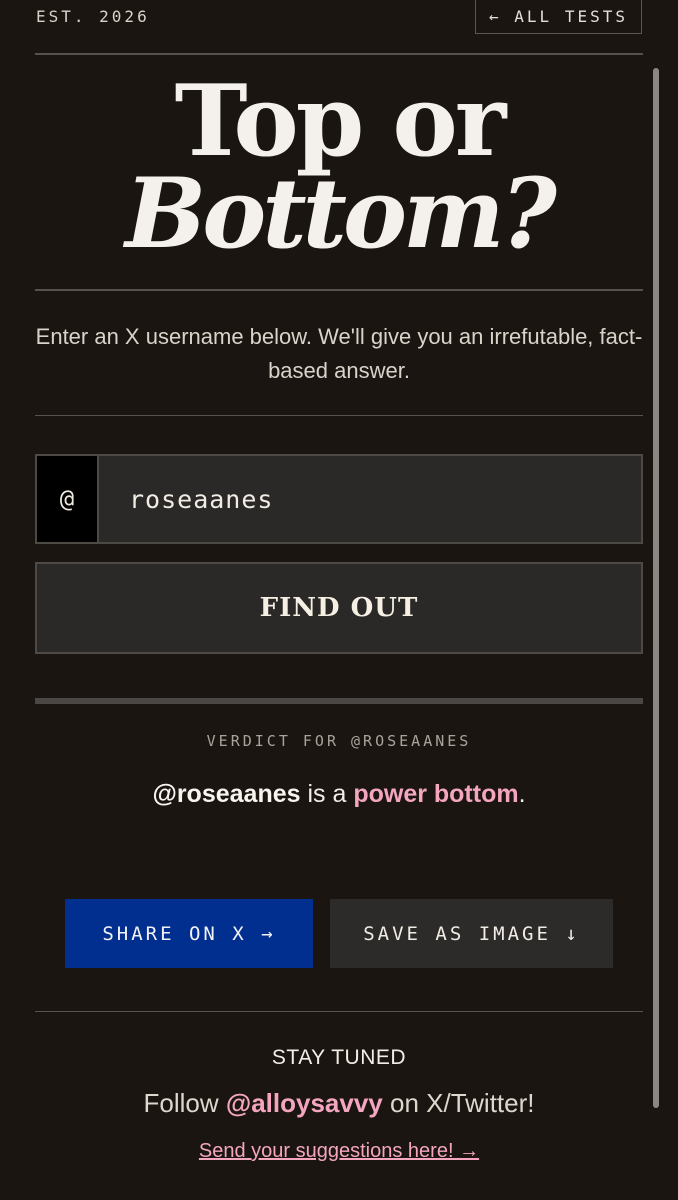  I want to click on verdict-result: @roseaanes is a power bottom., so click(339, 794).